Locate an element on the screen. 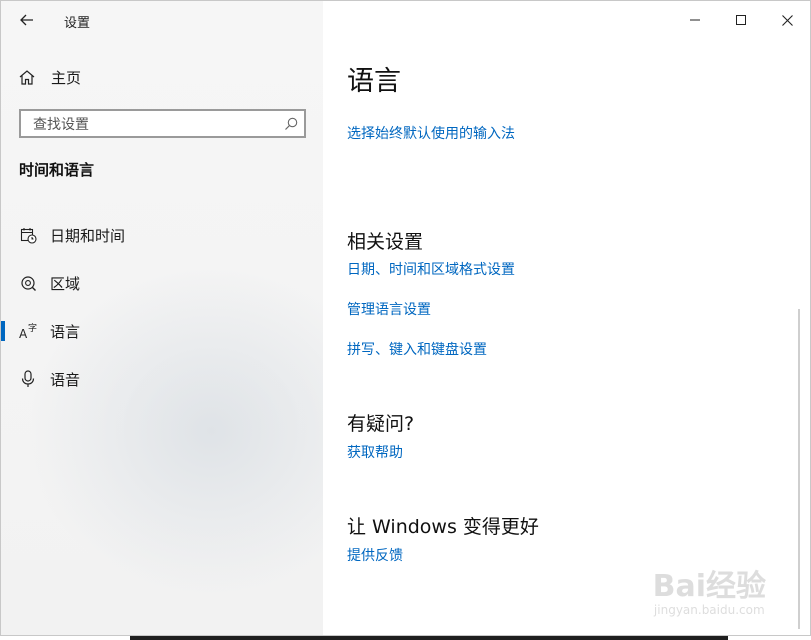 The image size is (811, 640). globe-icon is located at coordinates (28, 283).